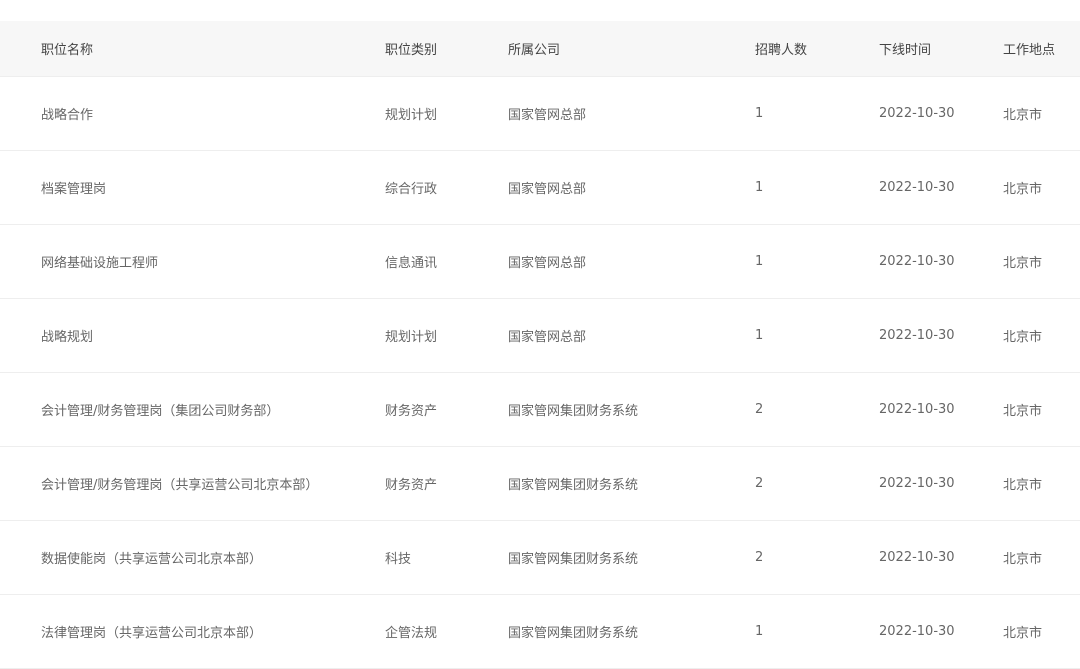  Describe the element at coordinates (781, 50) in the screenshot. I see `header-headcount: 招聘人数` at that location.